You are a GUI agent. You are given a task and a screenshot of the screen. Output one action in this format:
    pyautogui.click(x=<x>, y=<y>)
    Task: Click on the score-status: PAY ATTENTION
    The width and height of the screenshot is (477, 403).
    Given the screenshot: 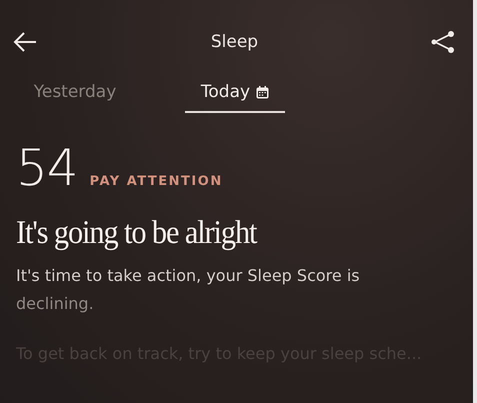 What is the action you would take?
    pyautogui.click(x=156, y=181)
    